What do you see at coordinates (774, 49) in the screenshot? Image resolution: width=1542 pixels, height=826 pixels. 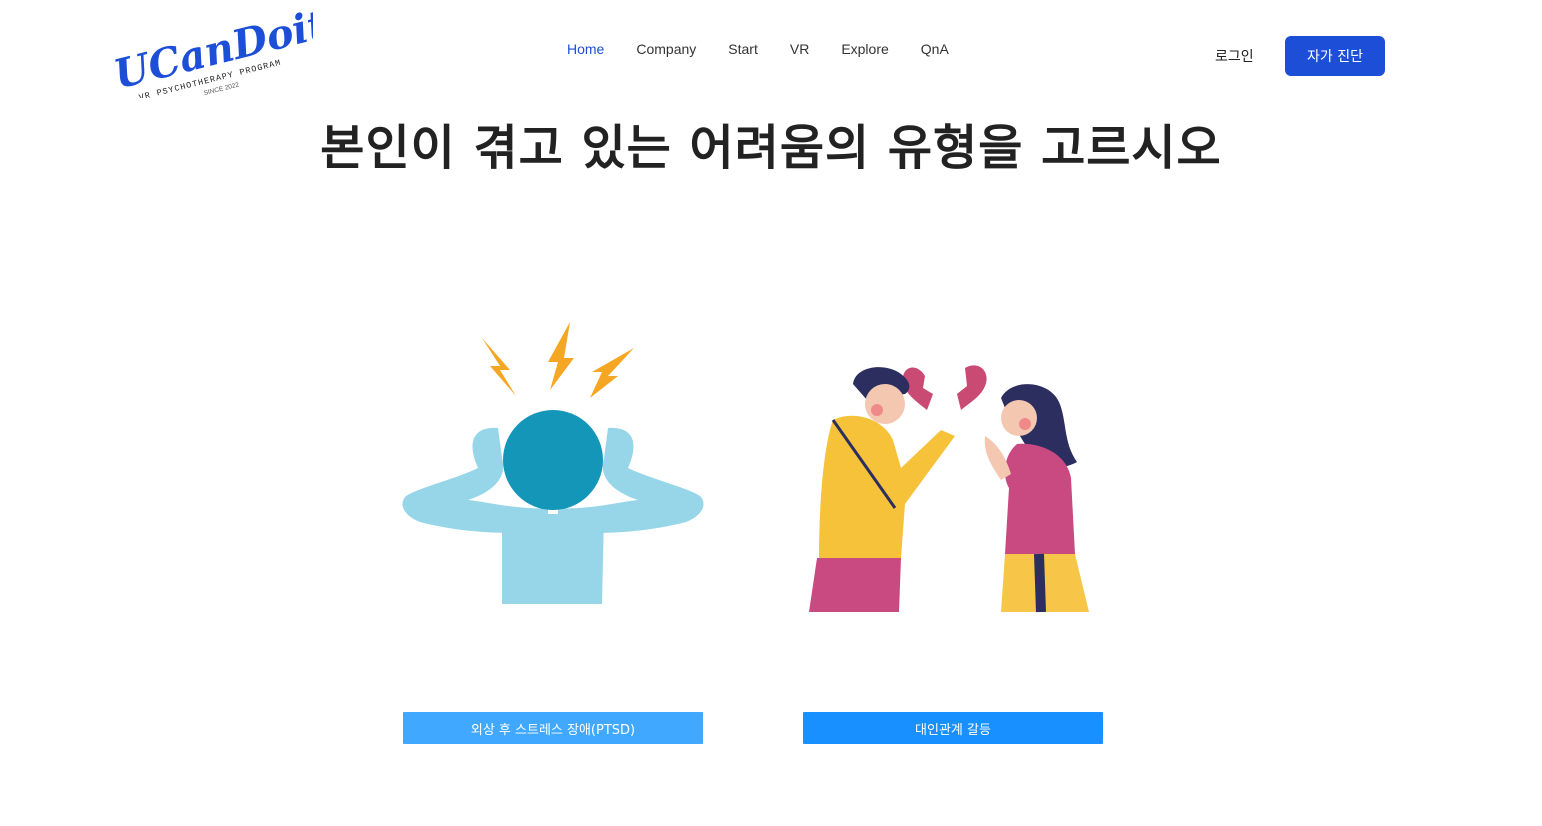 I see `main-nav: Home Company Start VR Explore QnA` at bounding box center [774, 49].